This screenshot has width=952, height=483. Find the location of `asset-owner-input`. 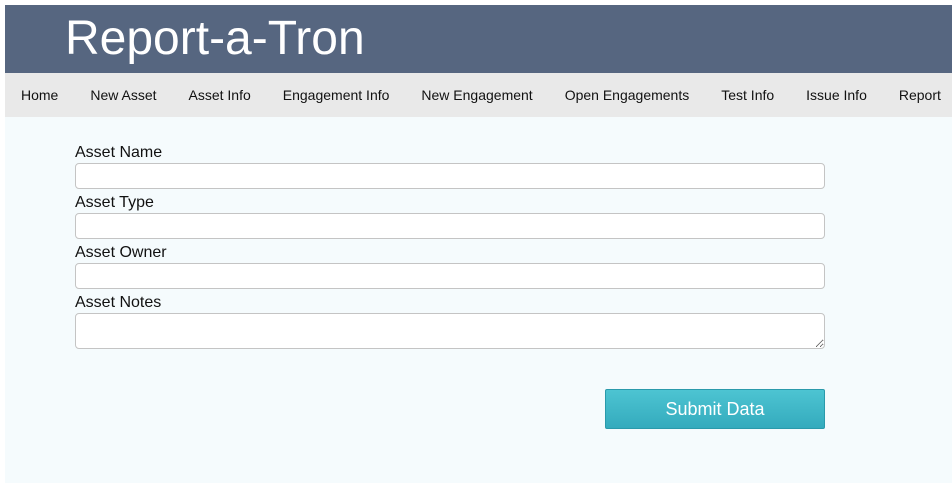

asset-owner-input is located at coordinates (450, 276).